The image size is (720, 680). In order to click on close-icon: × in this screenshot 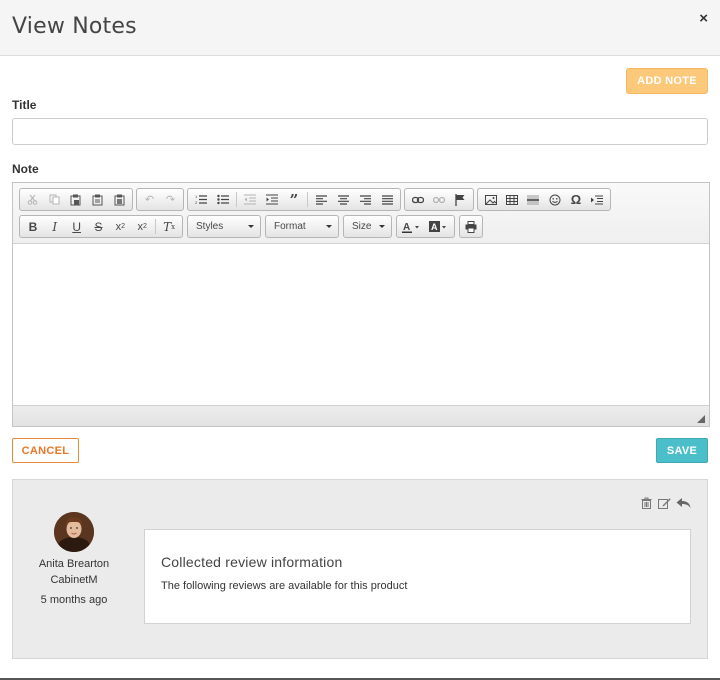, I will do `click(703, 18)`.